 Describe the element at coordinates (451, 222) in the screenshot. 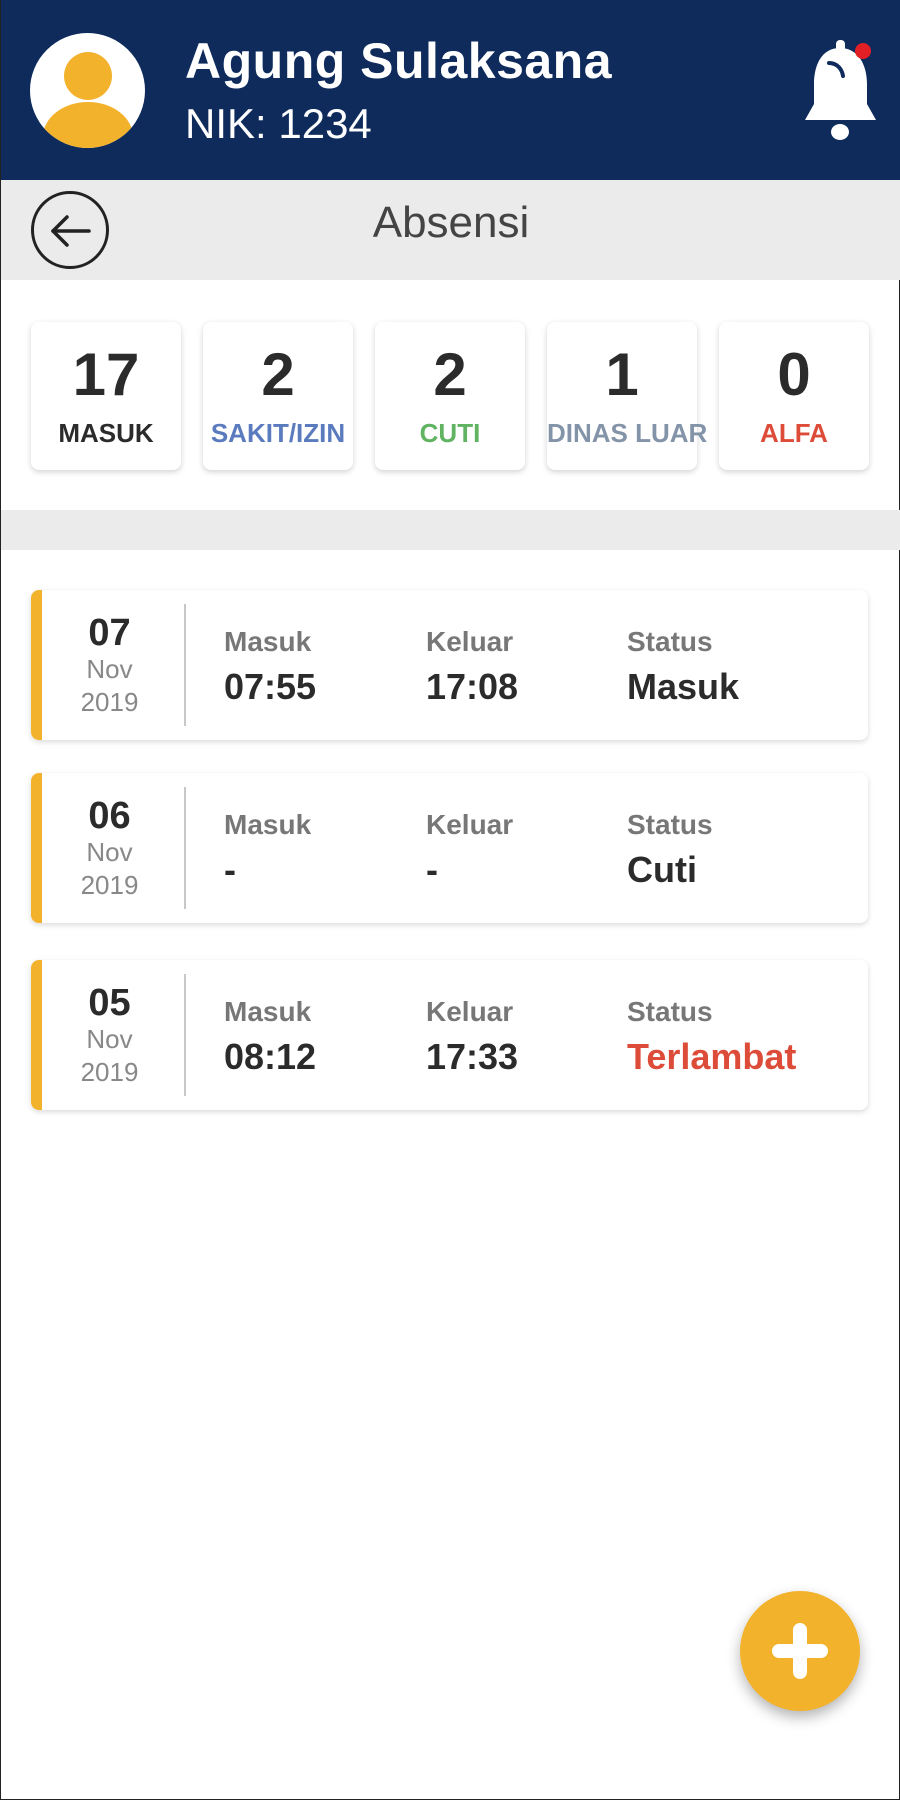

I see `page-title: Absensi` at that location.